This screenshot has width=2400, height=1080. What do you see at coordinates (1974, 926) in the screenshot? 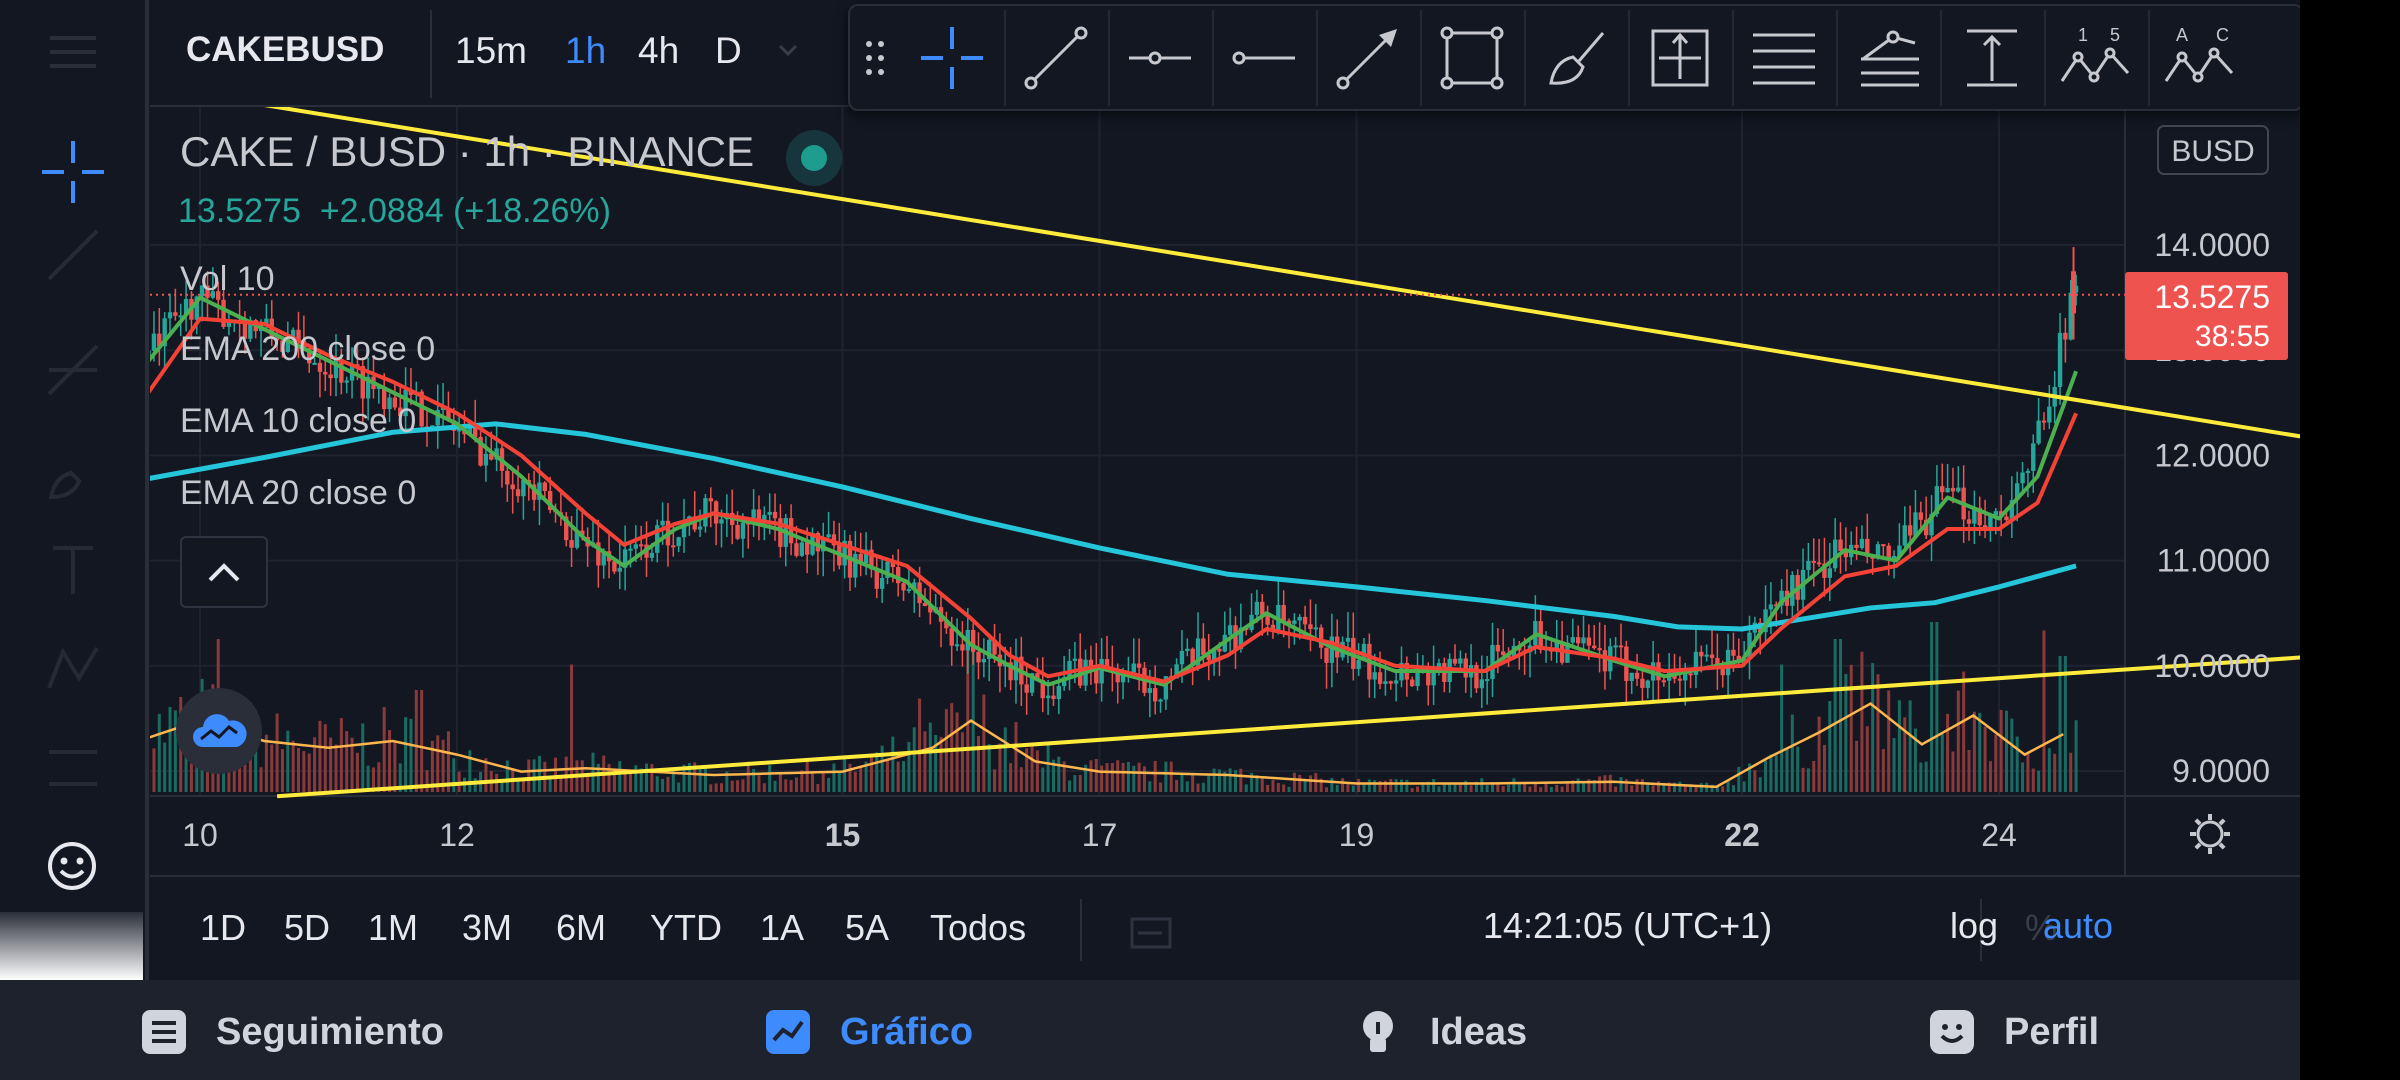
I see `log-scale-button: log` at bounding box center [1974, 926].